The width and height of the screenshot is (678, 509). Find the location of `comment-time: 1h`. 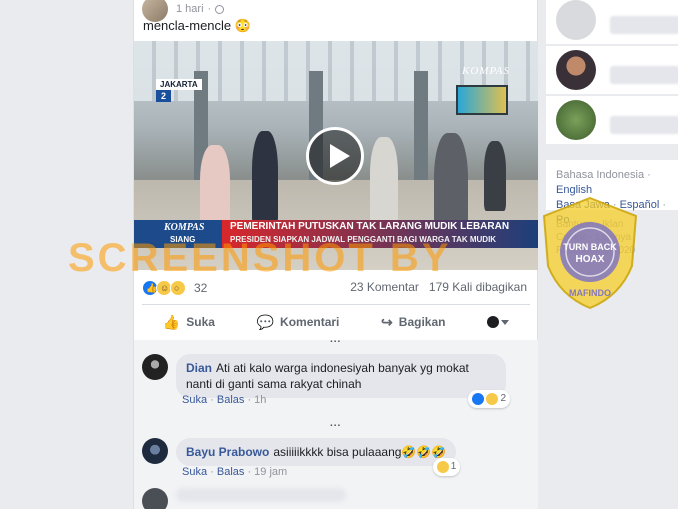

comment-time: 1h is located at coordinates (260, 400).